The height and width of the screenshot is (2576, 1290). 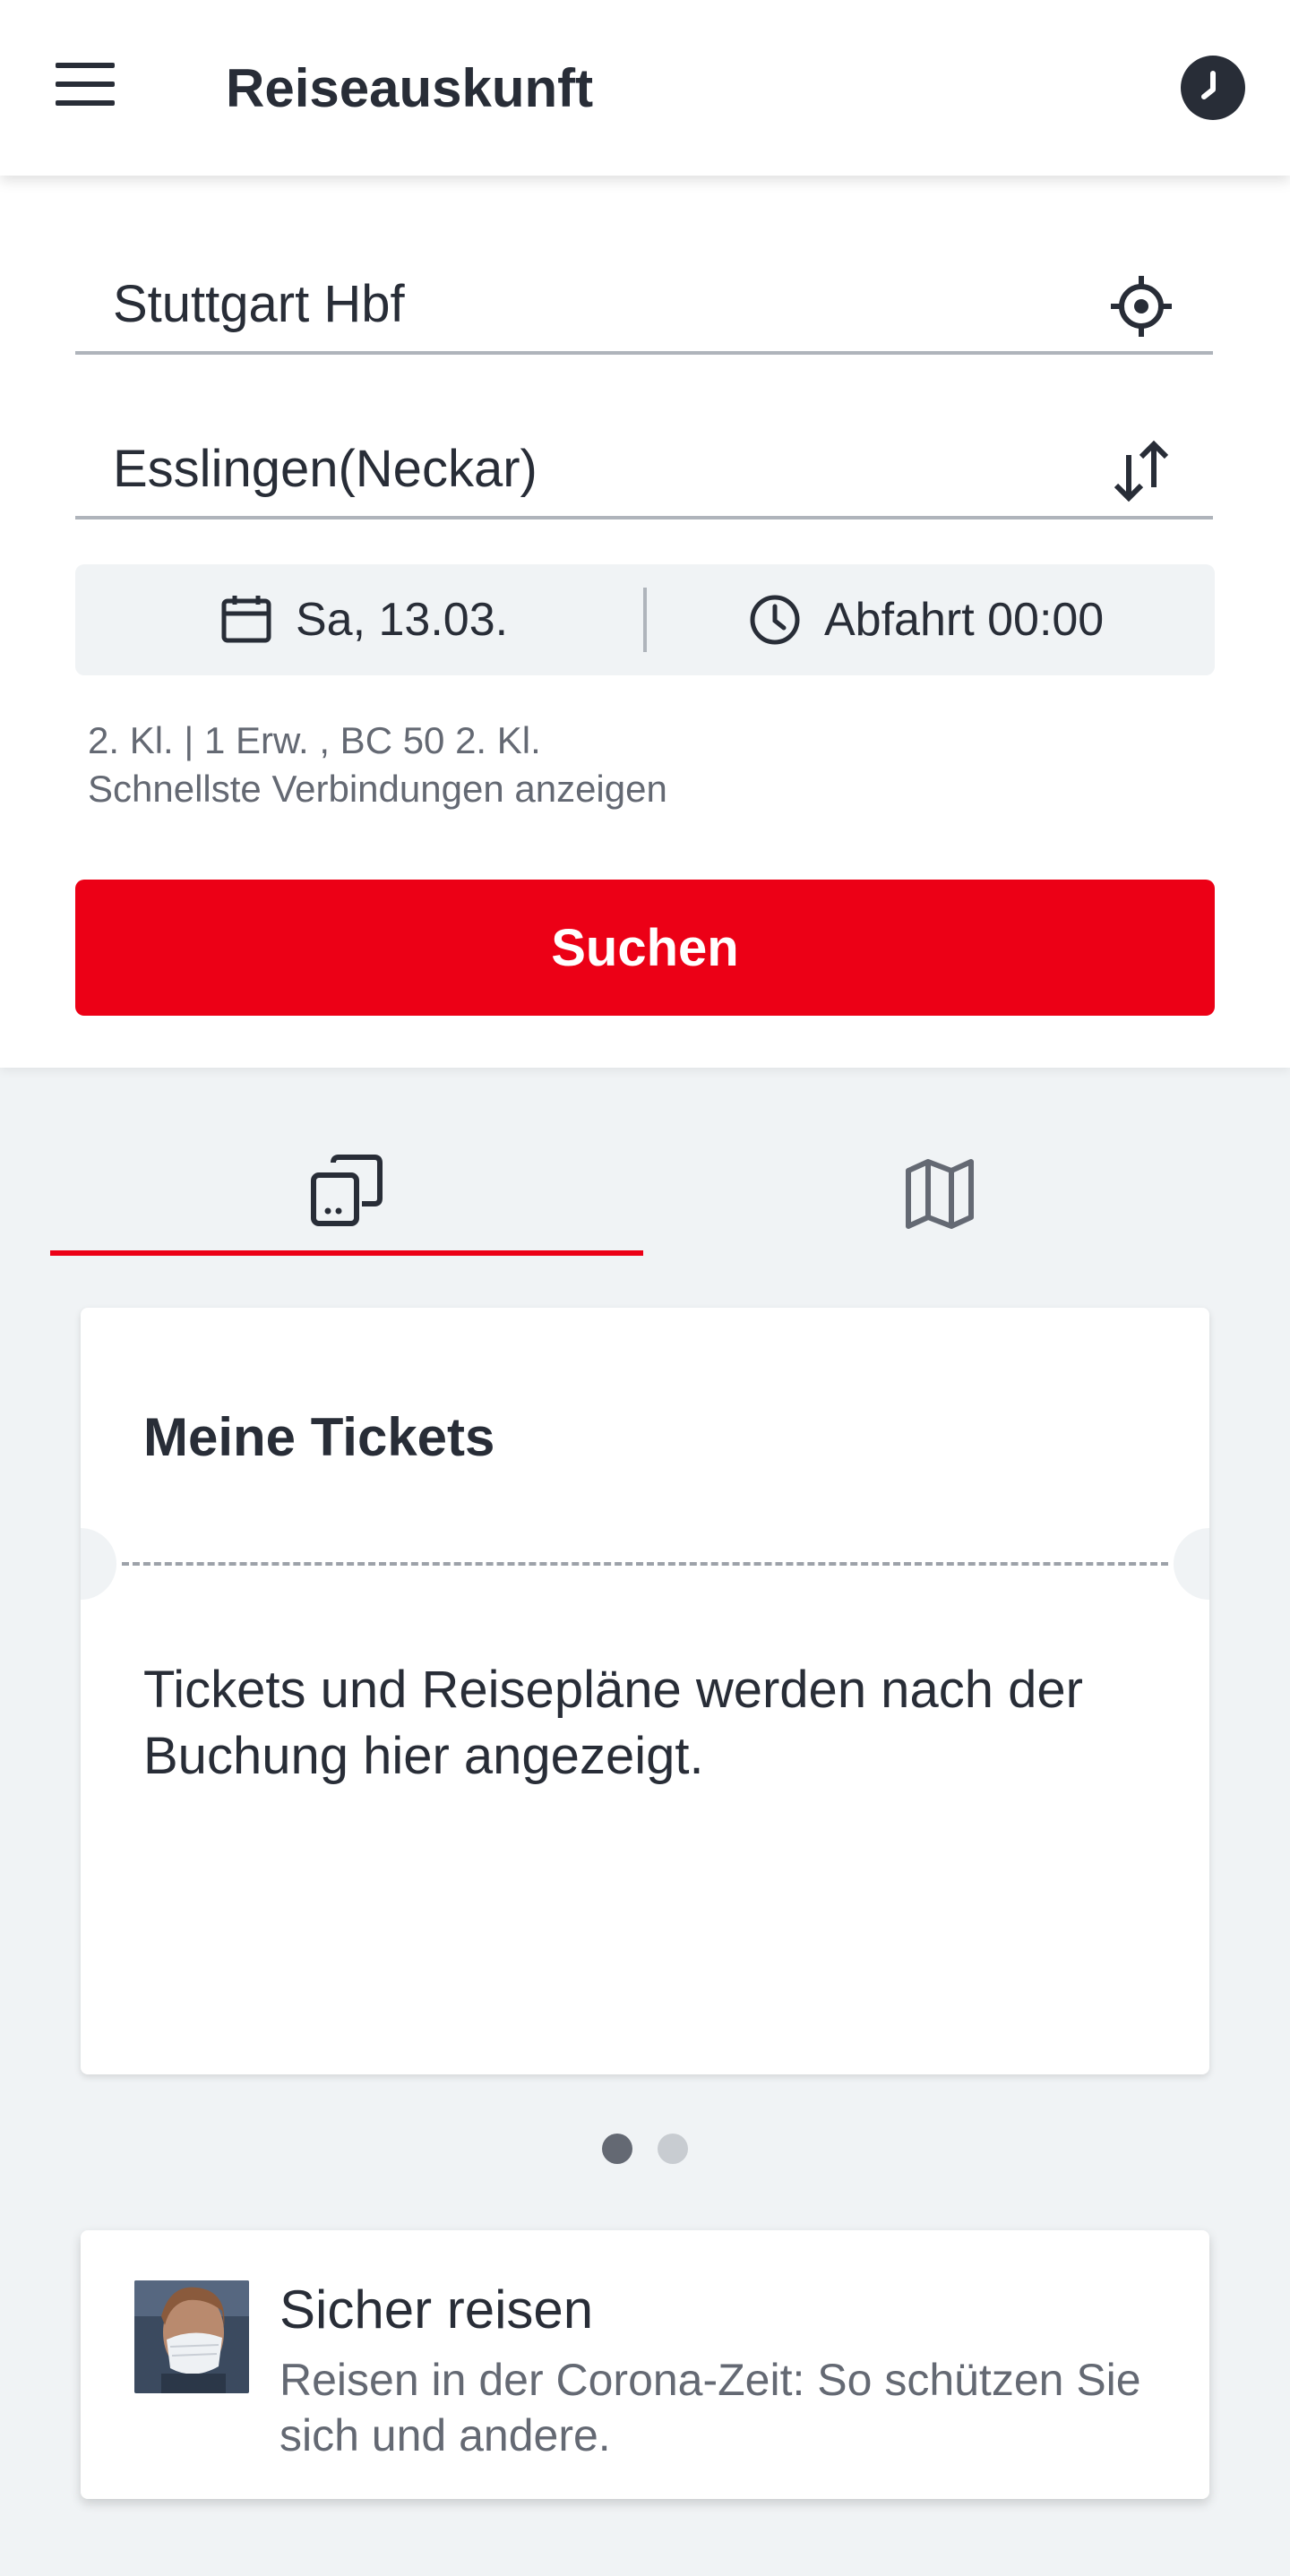 What do you see at coordinates (645, 2149) in the screenshot?
I see `pager-dots` at bounding box center [645, 2149].